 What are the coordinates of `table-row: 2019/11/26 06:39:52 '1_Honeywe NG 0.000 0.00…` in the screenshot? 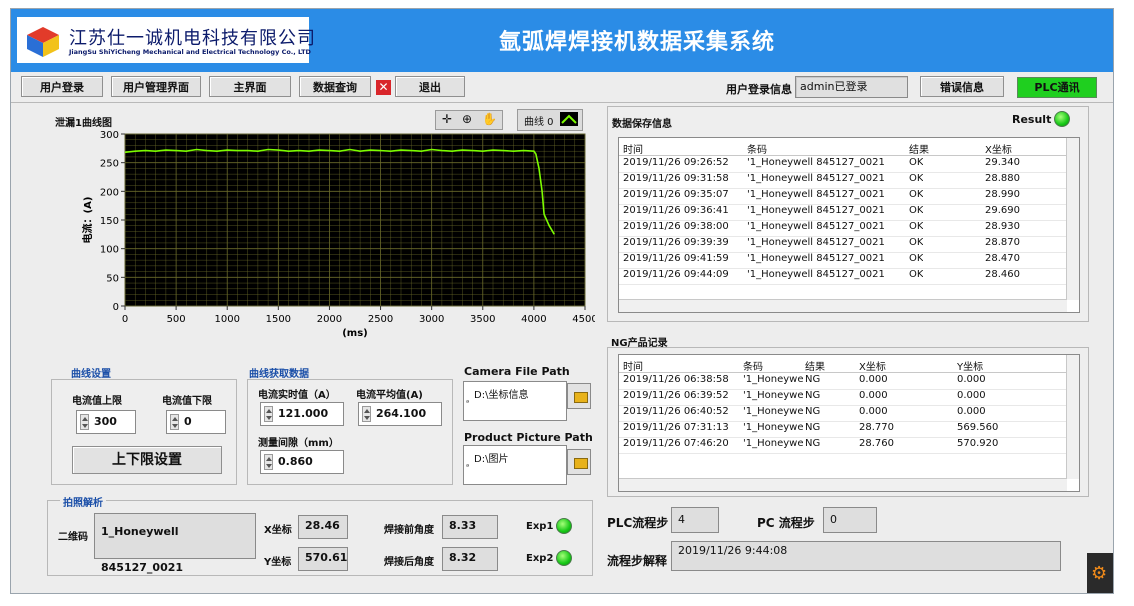 It's located at (843, 397).